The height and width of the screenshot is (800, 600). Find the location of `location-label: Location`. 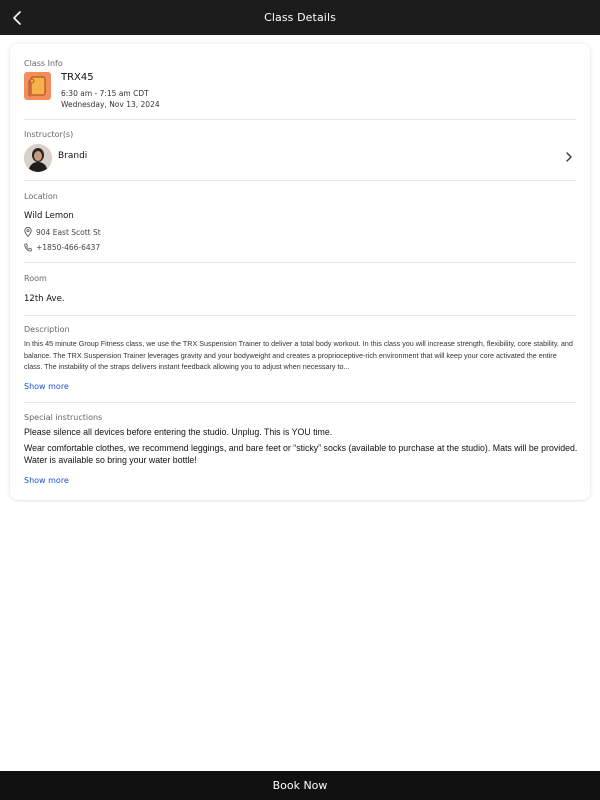

location-label: Location is located at coordinates (41, 196).